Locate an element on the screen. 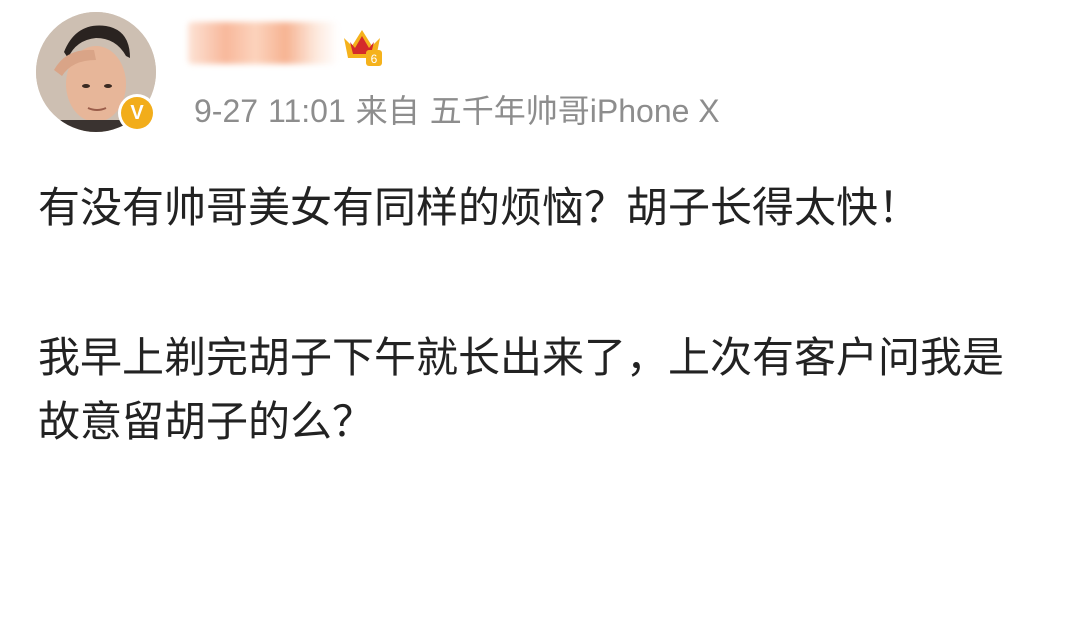  vip-level-text: 6 is located at coordinates (374, 59).